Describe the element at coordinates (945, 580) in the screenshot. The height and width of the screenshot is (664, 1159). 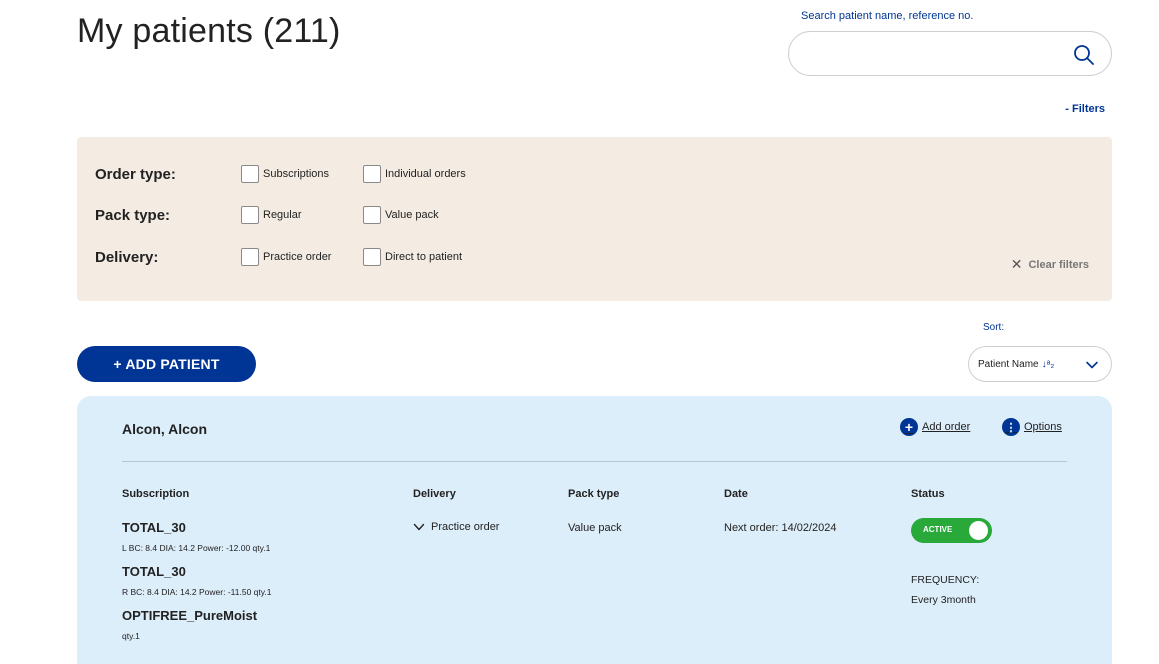
I see `frequency-label: FREQUENCY:` at that location.